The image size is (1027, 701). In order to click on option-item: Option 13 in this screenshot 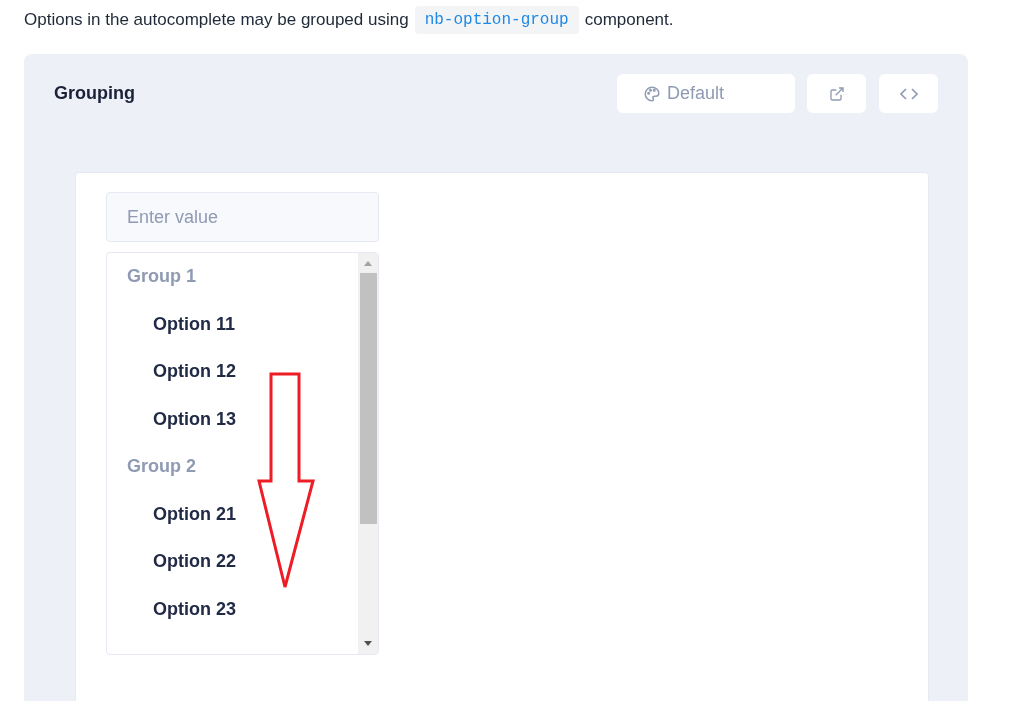, I will do `click(242, 419)`.